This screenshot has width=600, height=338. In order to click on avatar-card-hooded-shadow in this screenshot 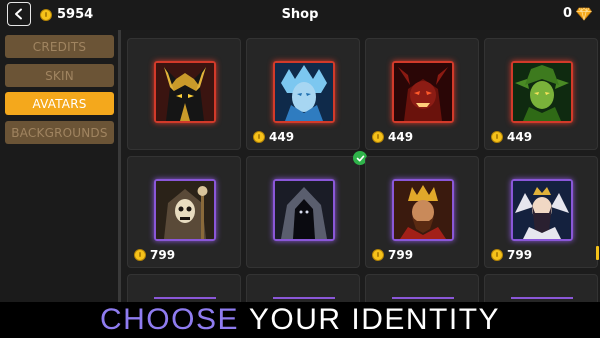, I will do `click(306, 209)`.